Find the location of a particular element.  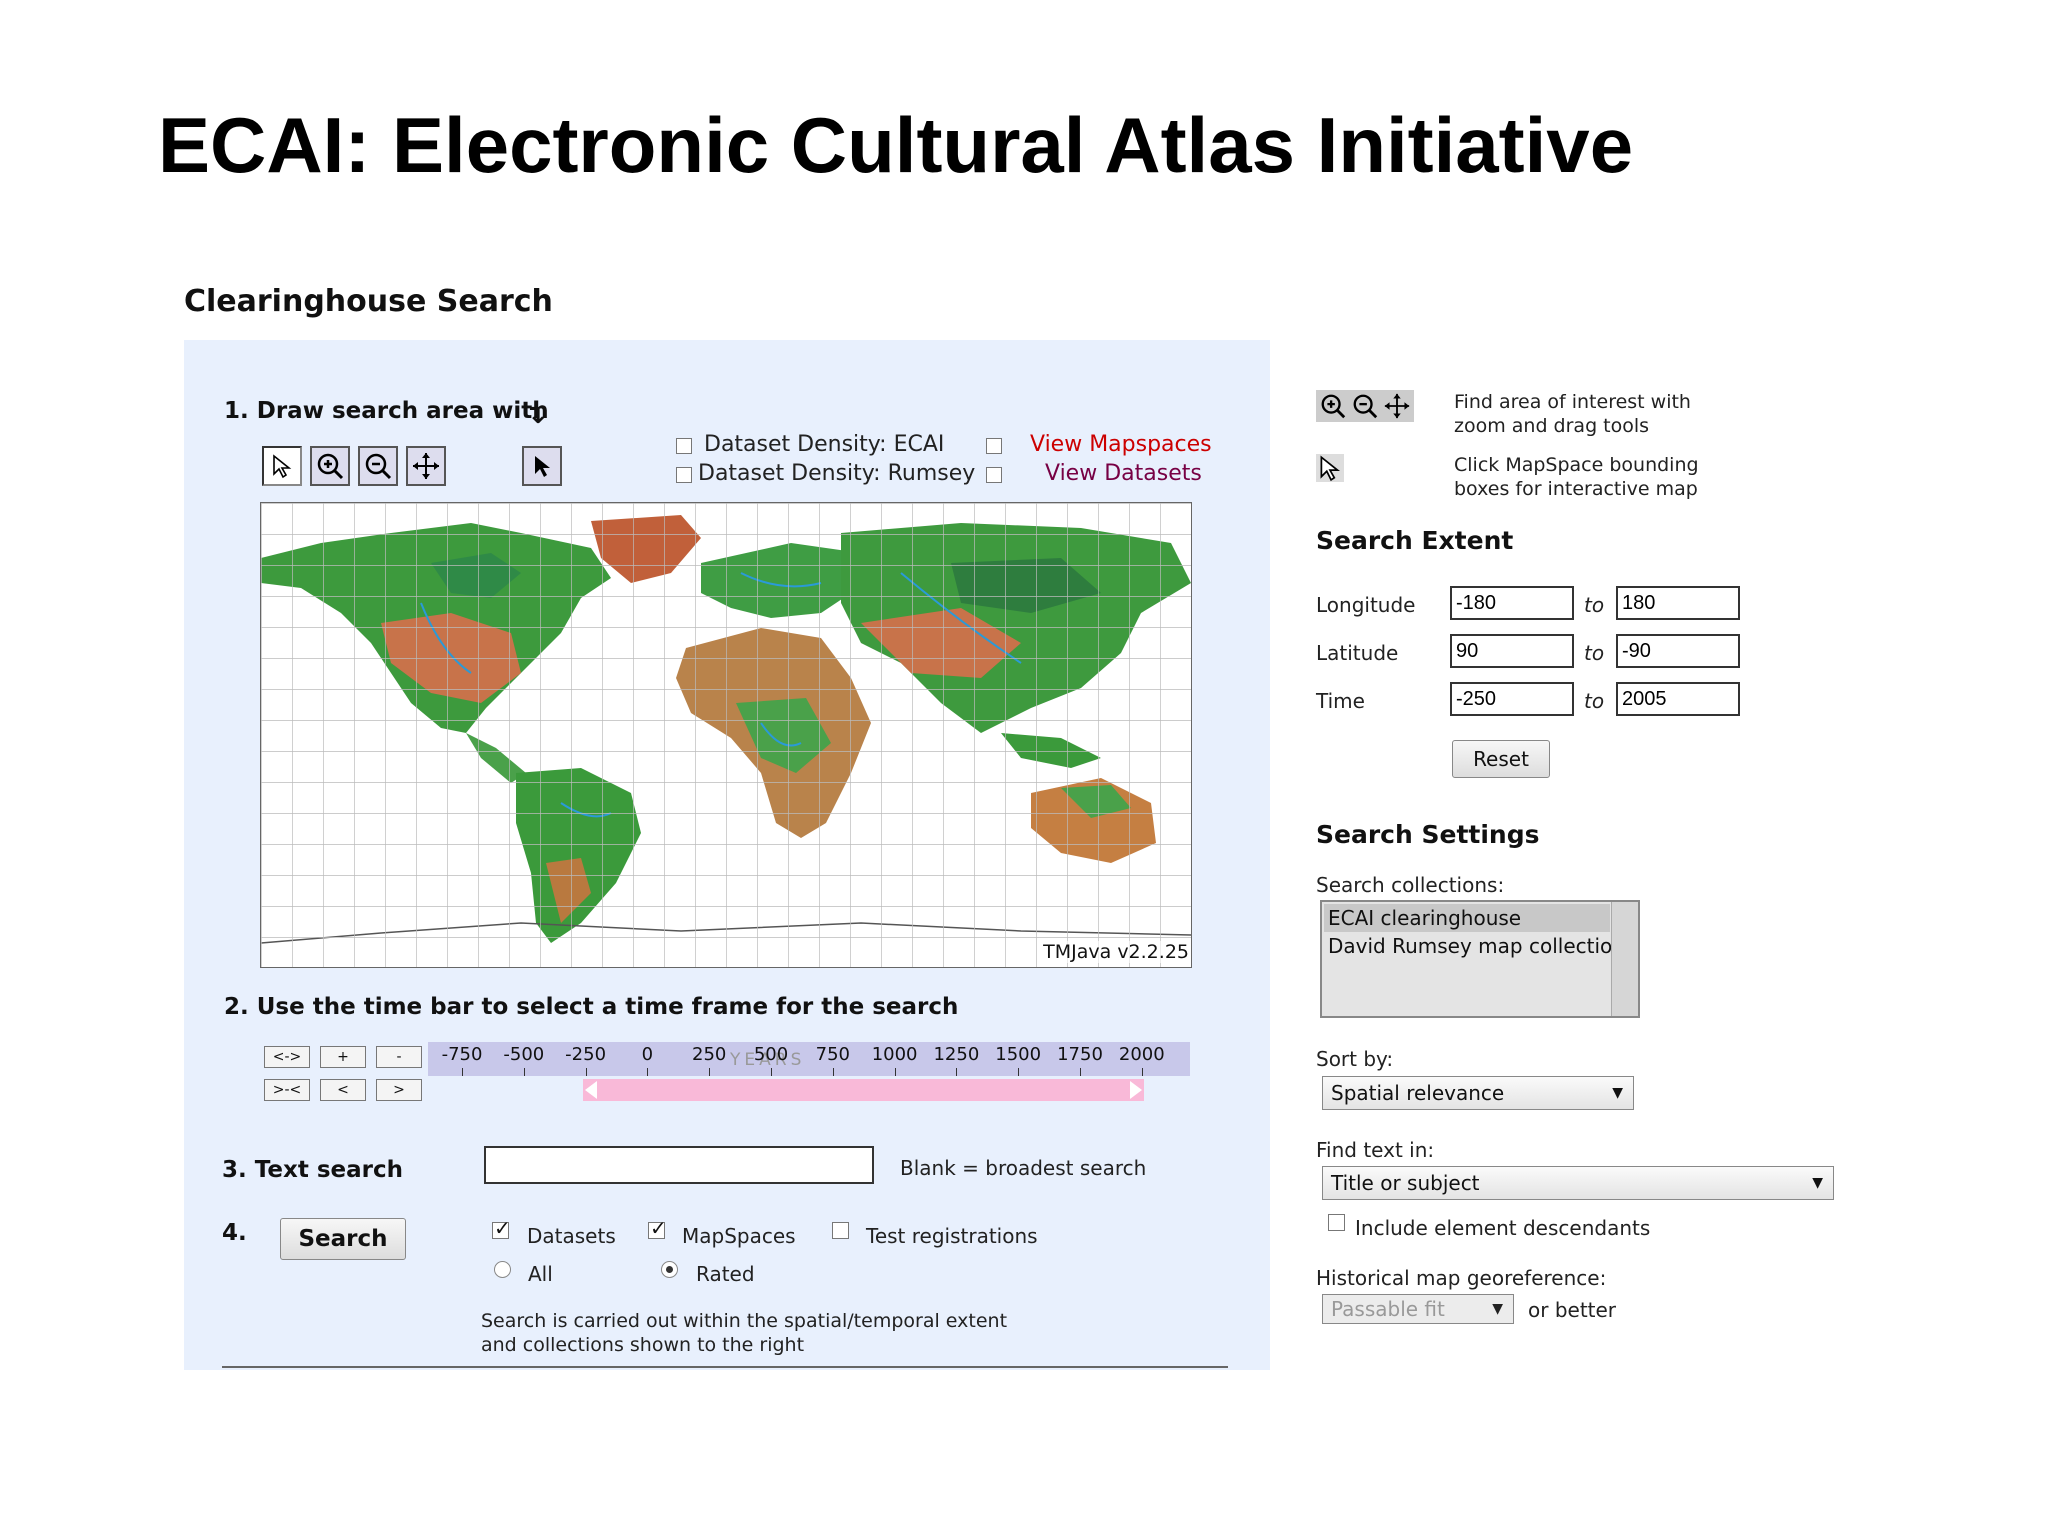

help-zoom-line1: Find area of interest with is located at coordinates (1572, 402).